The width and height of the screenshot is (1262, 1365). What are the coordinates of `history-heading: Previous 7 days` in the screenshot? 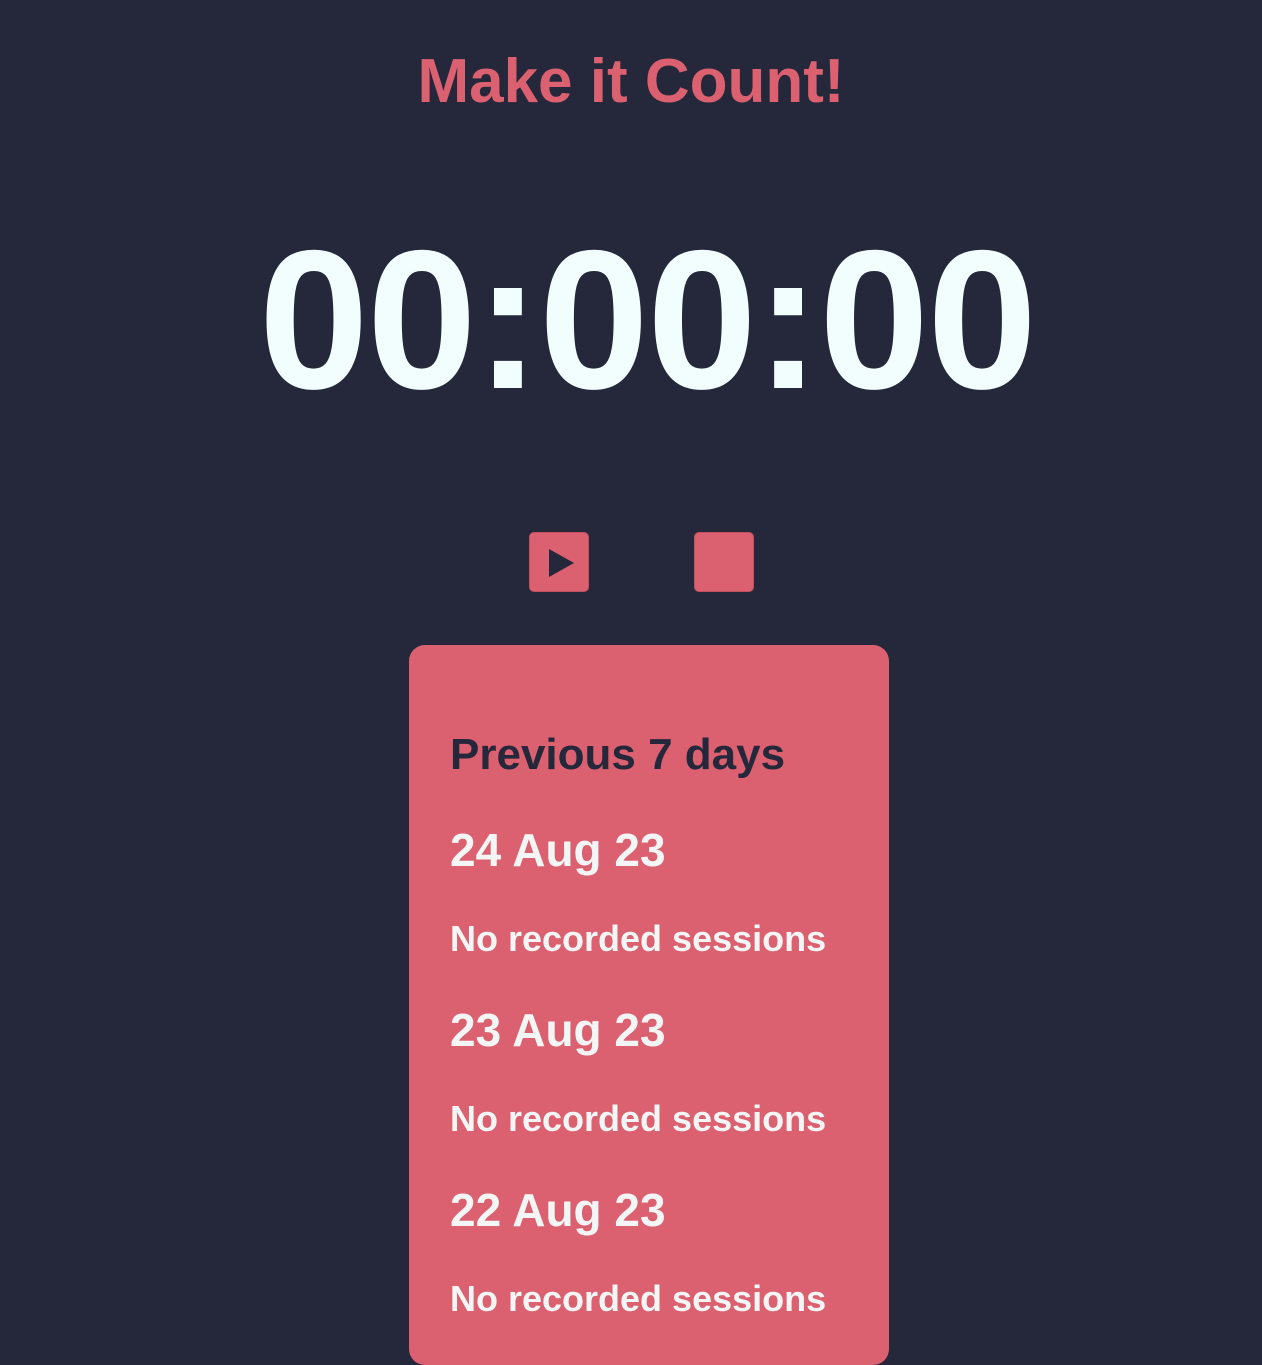 It's located at (618, 754).